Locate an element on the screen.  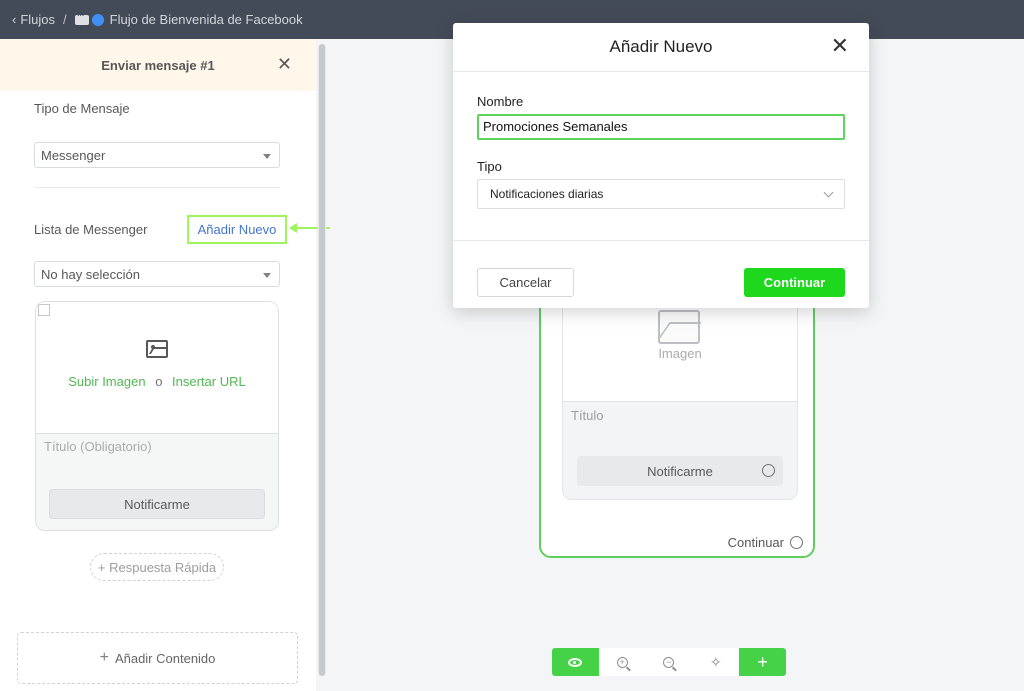
close-icon: ✕ is located at coordinates (840, 46).